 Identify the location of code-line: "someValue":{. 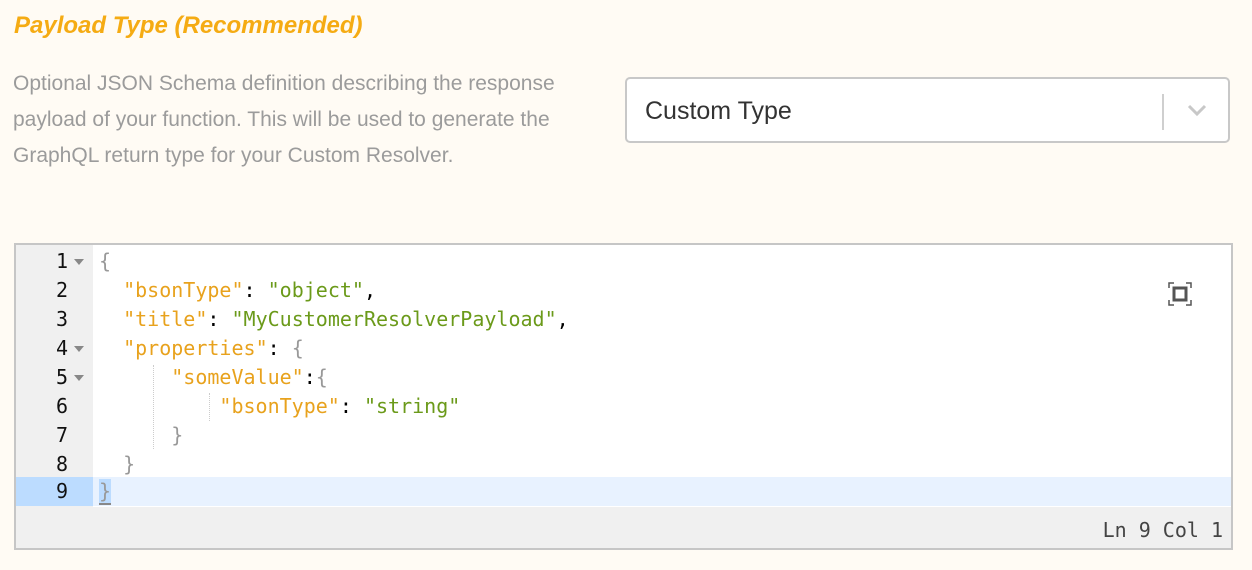
(249, 377).